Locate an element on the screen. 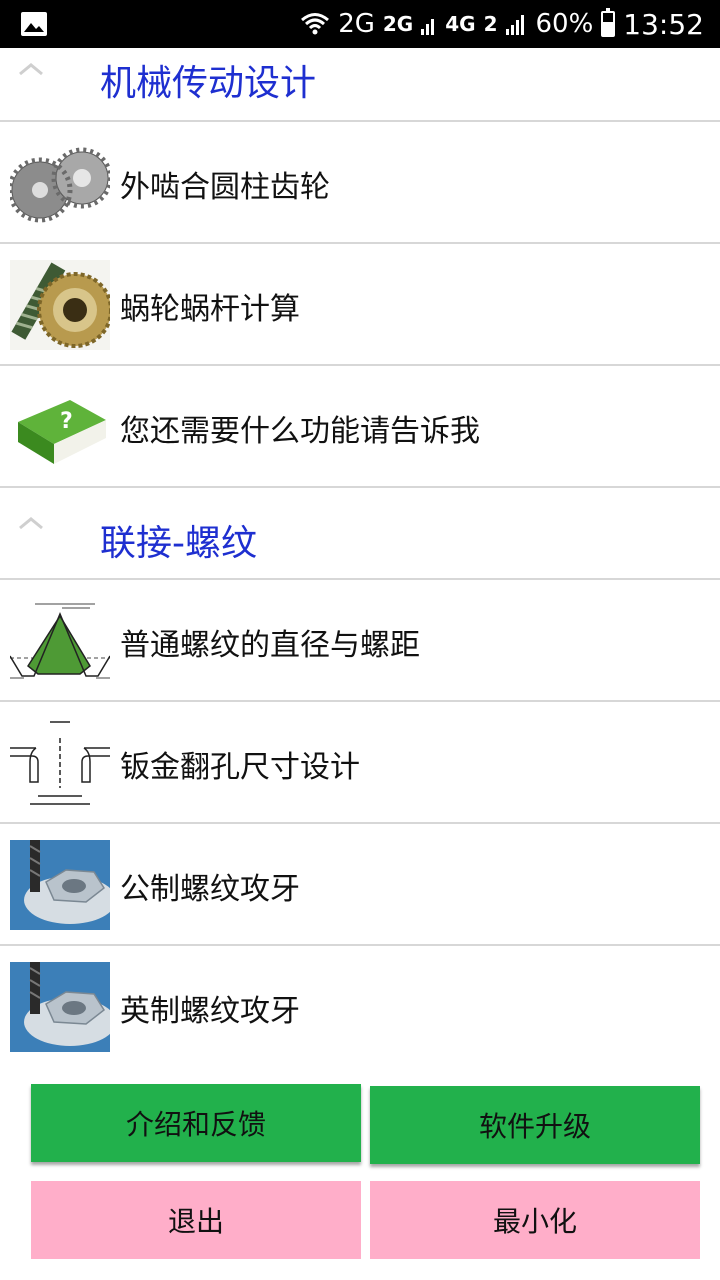  item-label: 公制螺纹攻牙 is located at coordinates (210, 889).